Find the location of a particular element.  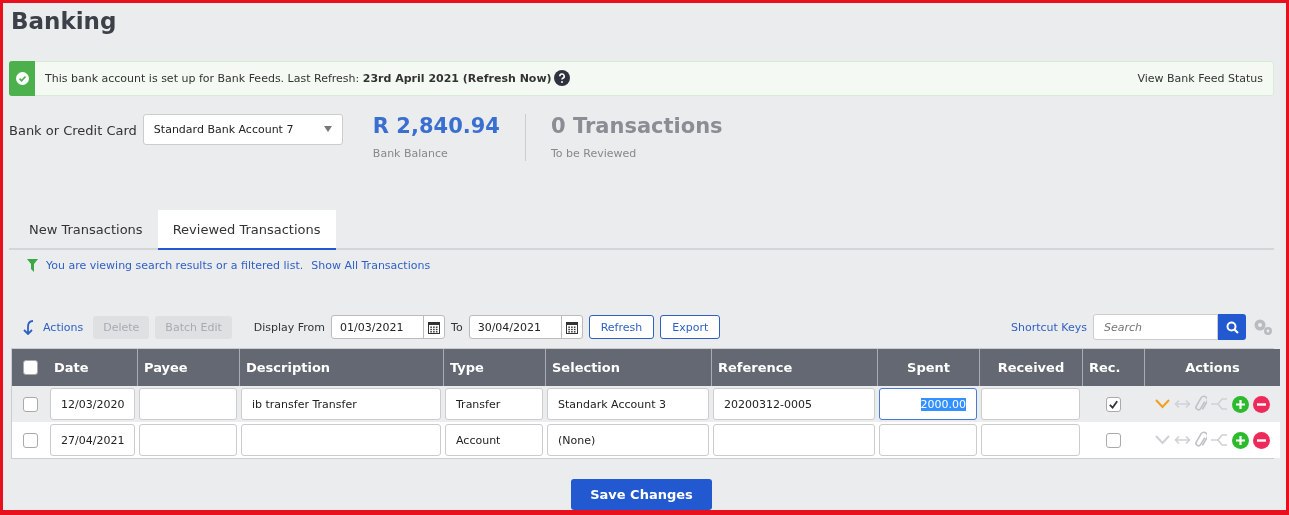

column-header: Payee is located at coordinates (188, 367).